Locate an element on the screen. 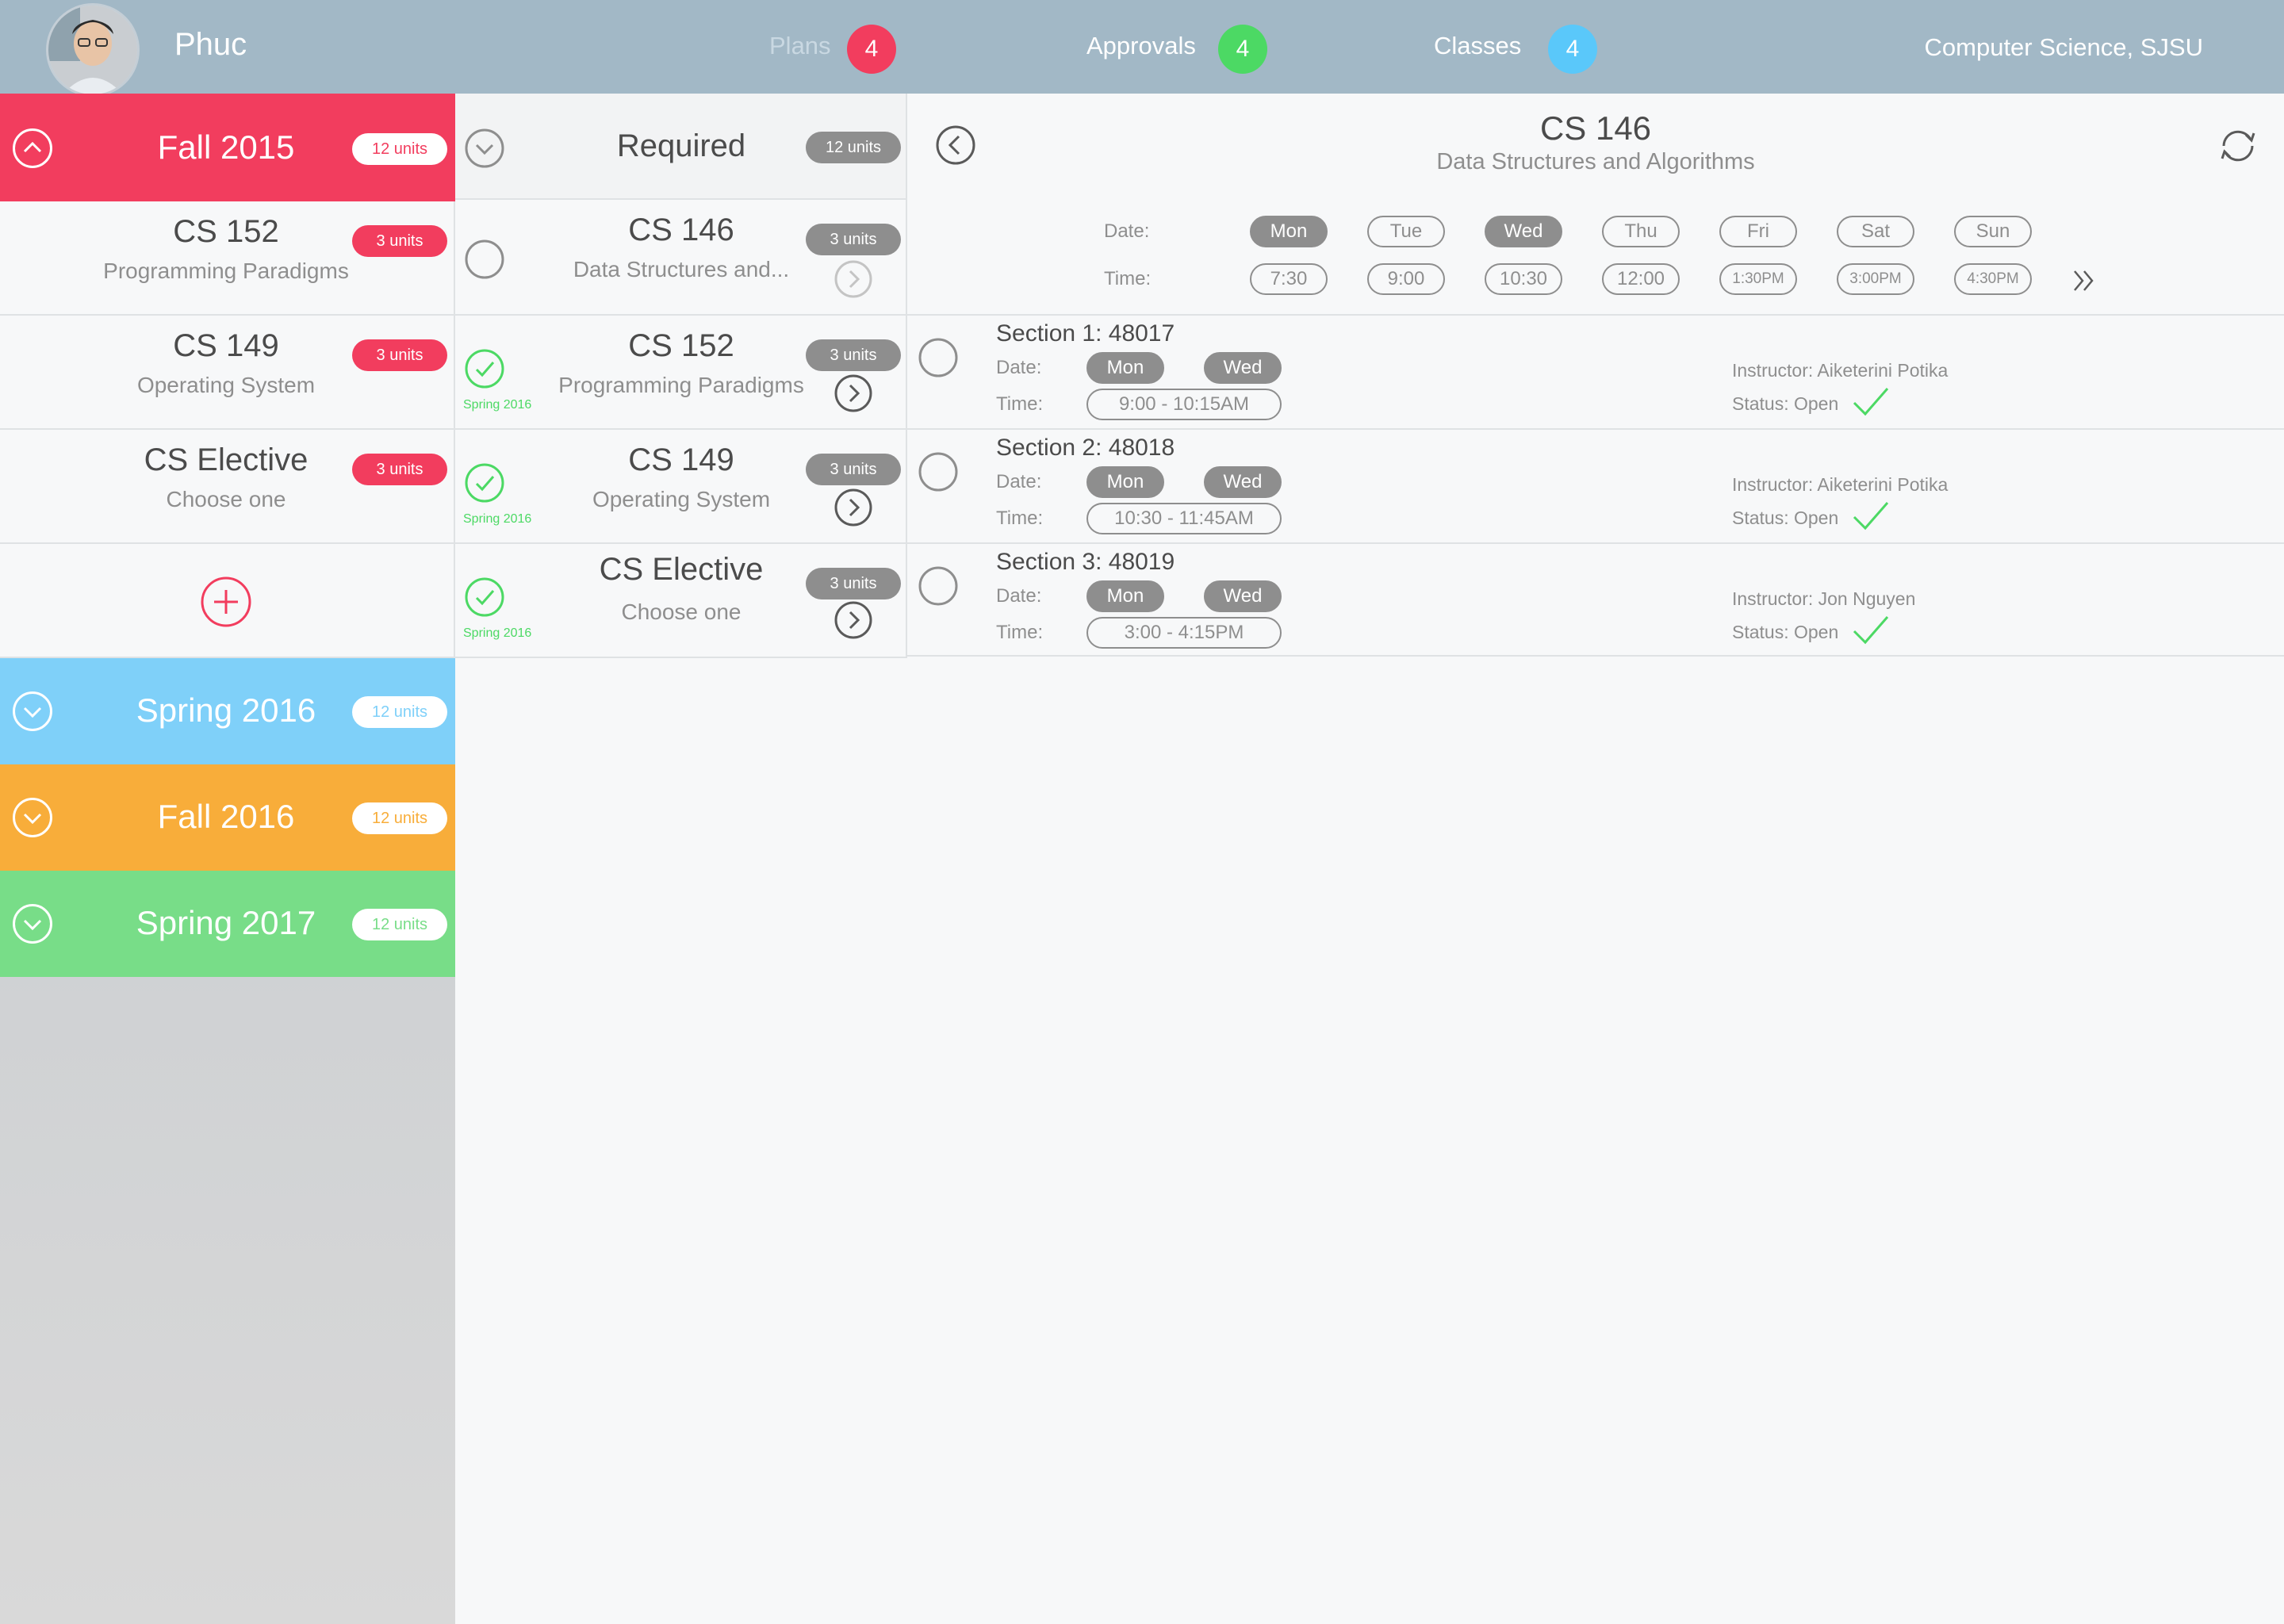 The image size is (2284, 1624). double-chevron-right-icon is located at coordinates (2084, 280).